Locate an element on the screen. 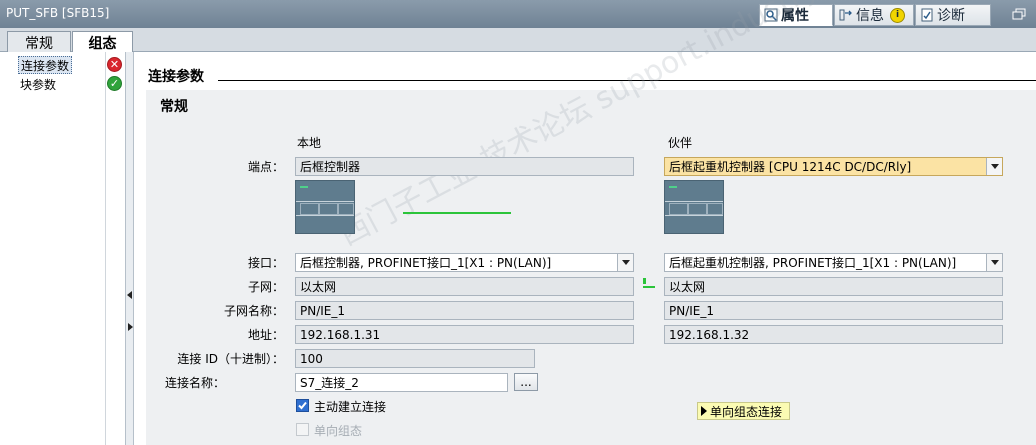 This screenshot has height=445, width=1036. nav-divider is located at coordinates (105, 248).